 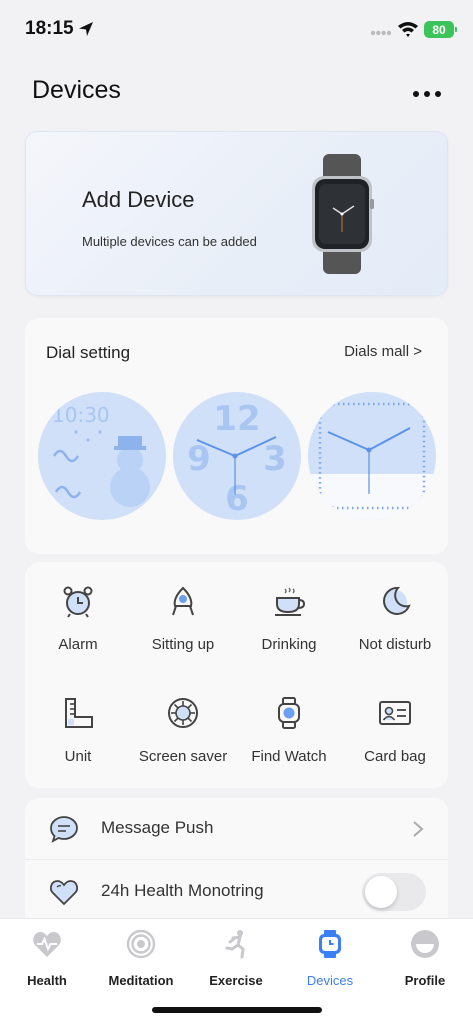 I want to click on battery-icon: 80, so click(x=440, y=29).